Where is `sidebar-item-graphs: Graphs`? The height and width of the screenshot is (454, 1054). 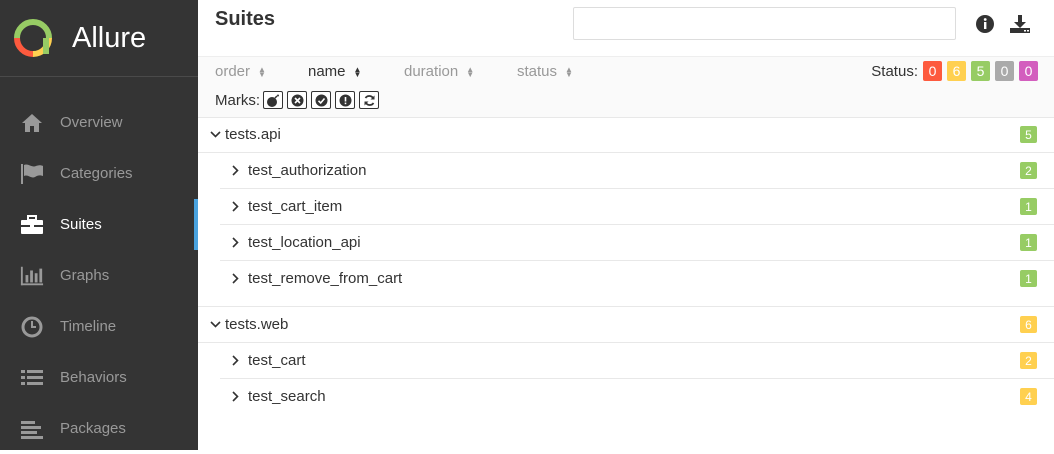 sidebar-item-graphs: Graphs is located at coordinates (99, 275).